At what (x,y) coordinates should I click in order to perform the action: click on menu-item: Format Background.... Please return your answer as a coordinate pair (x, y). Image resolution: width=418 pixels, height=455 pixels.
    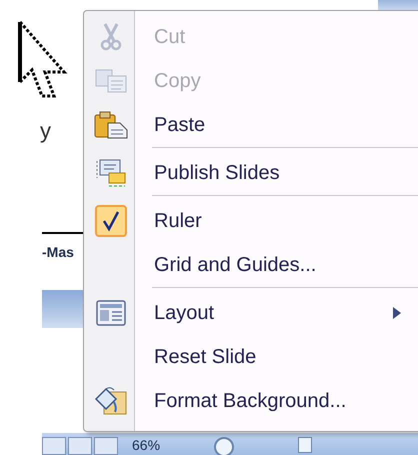
    Looking at the image, I should click on (252, 401).